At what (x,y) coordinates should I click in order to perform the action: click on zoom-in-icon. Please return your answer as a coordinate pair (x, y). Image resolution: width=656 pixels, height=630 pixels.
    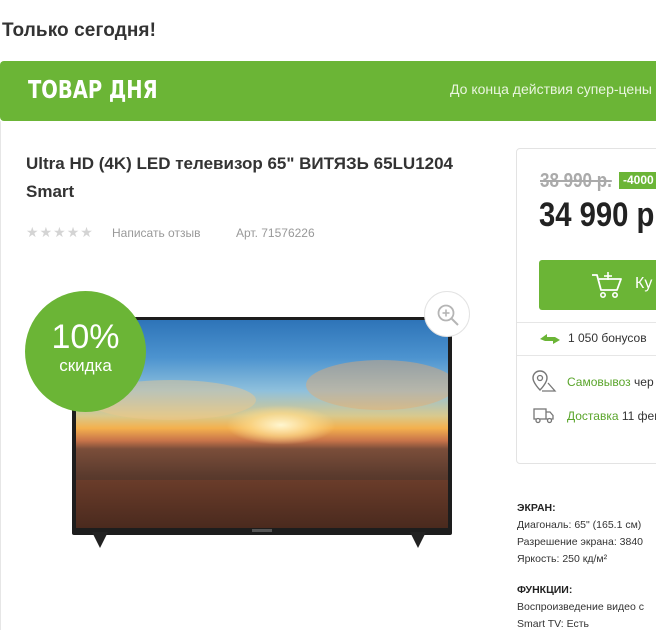
    Looking at the image, I should click on (448, 315).